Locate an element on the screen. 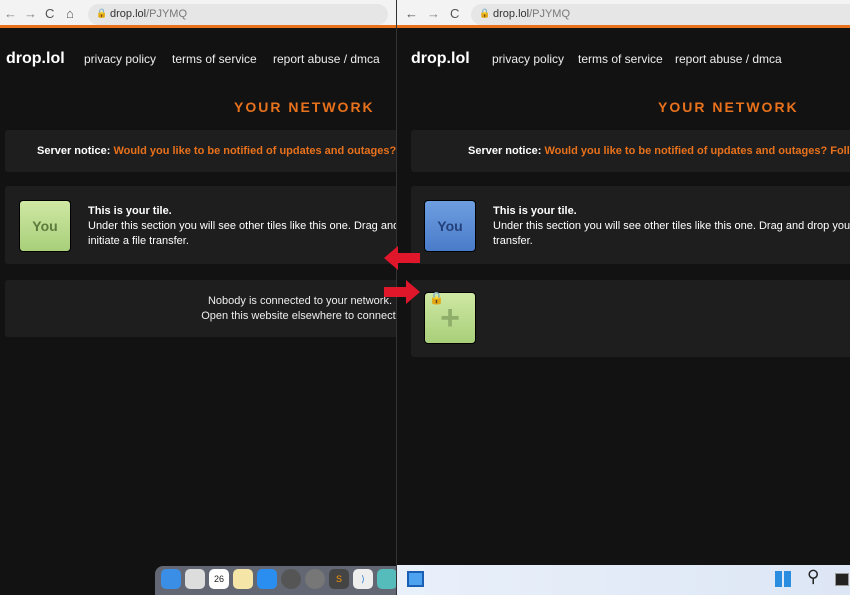 The image size is (850, 595). task-view-icon is located at coordinates (842, 579).